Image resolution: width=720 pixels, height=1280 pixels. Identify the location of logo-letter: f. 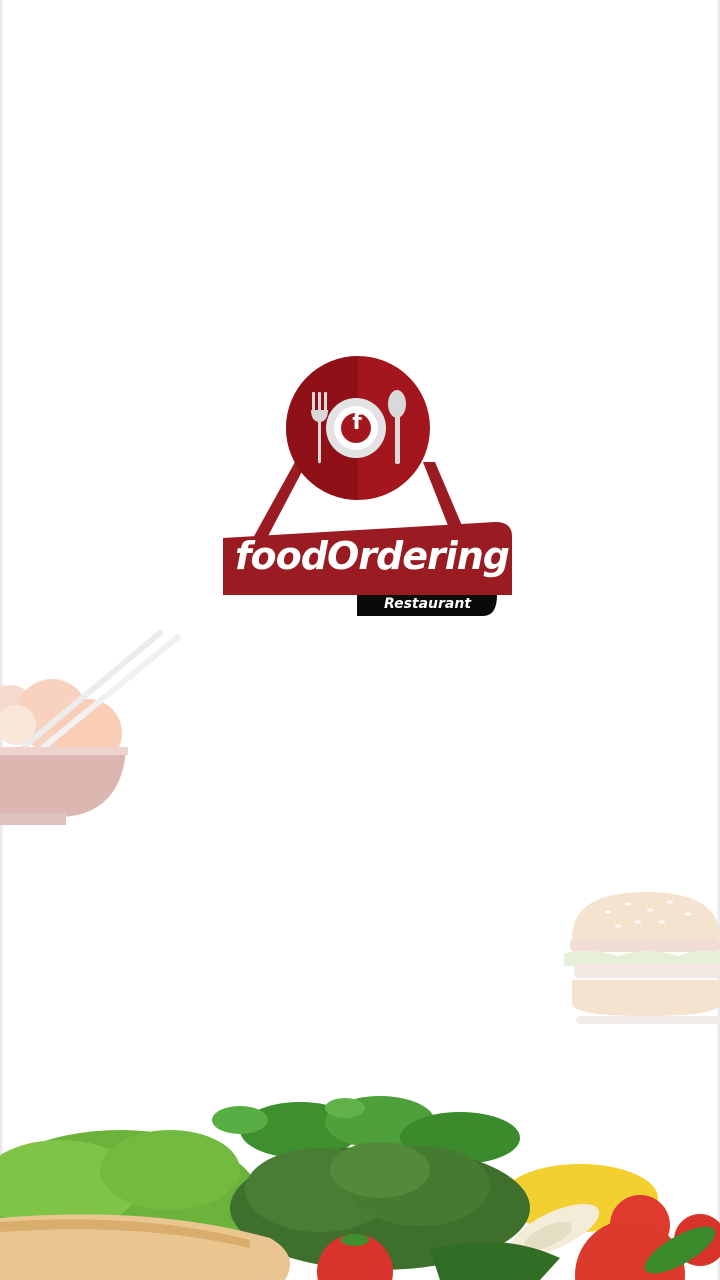
(357, 422).